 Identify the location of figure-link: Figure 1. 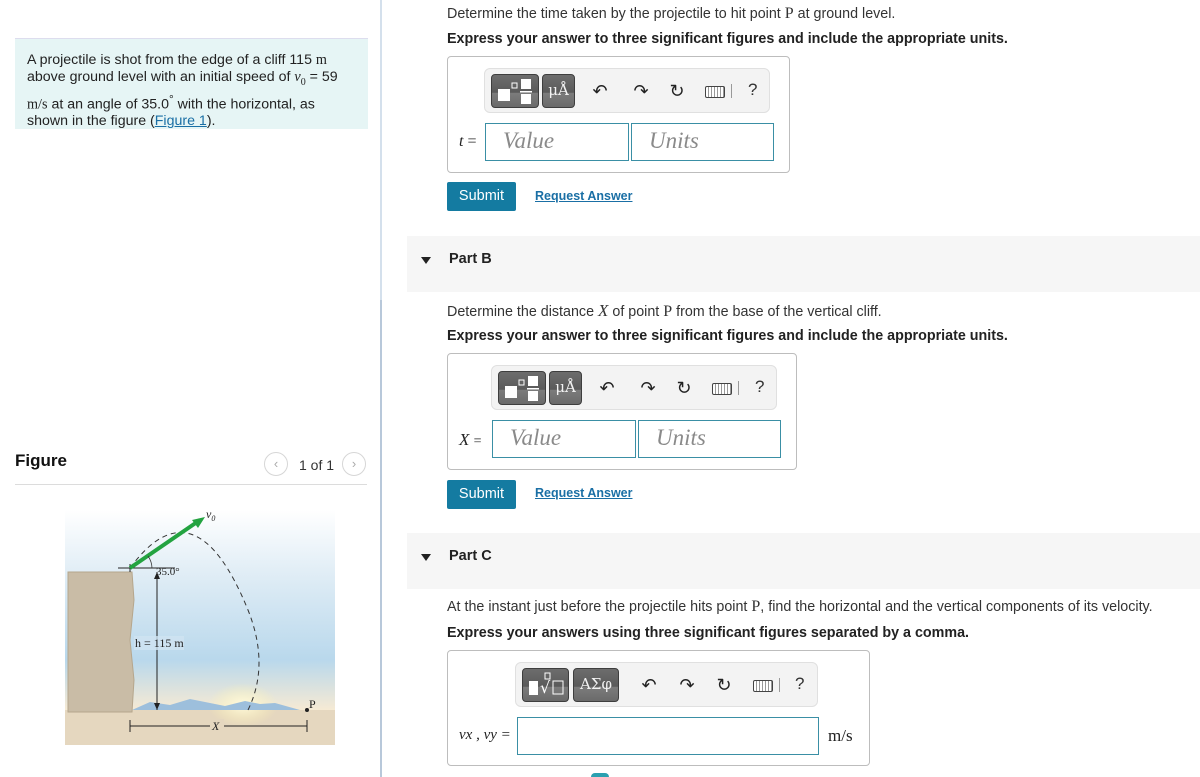
(181, 121).